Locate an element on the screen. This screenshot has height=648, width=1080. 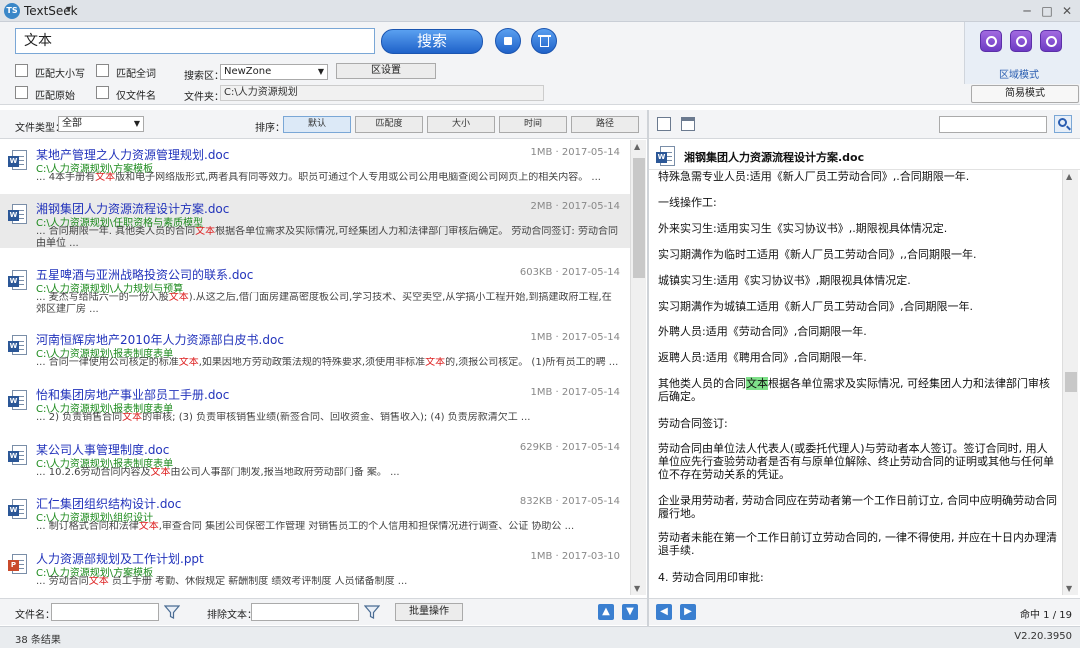
preview-search-button is located at coordinates (1063, 124).